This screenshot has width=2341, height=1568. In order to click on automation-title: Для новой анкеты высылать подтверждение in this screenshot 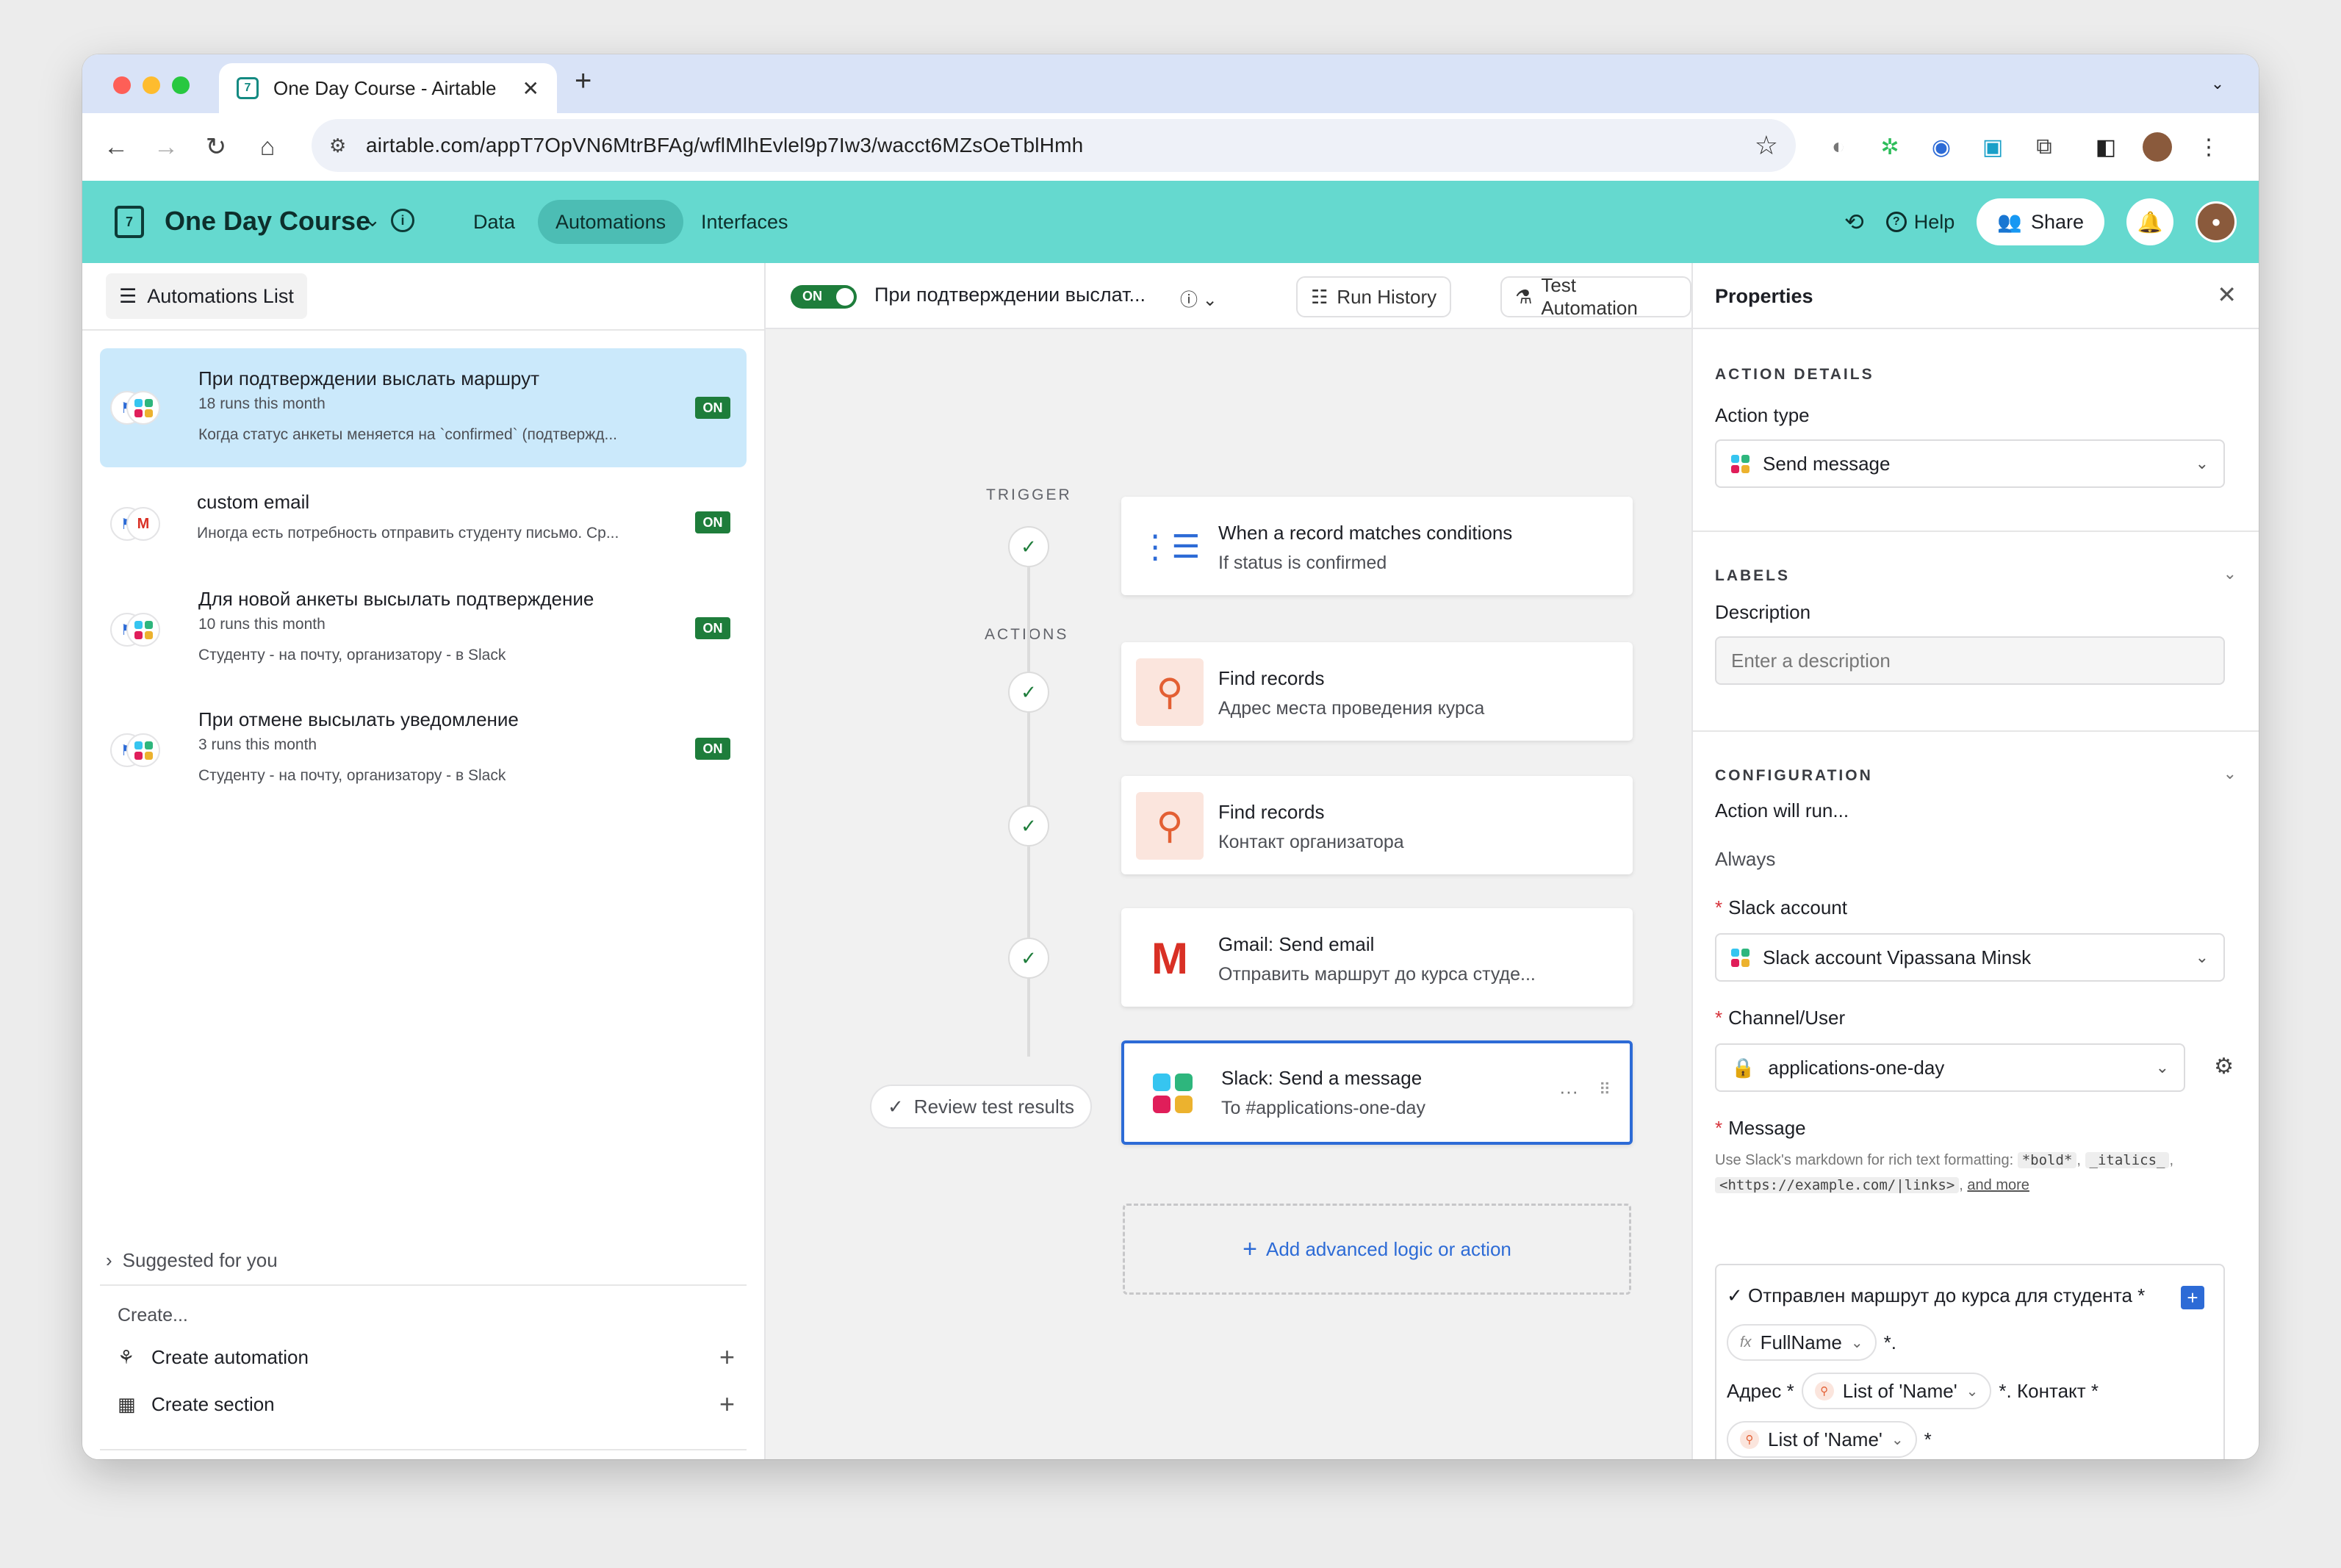, I will do `click(396, 599)`.